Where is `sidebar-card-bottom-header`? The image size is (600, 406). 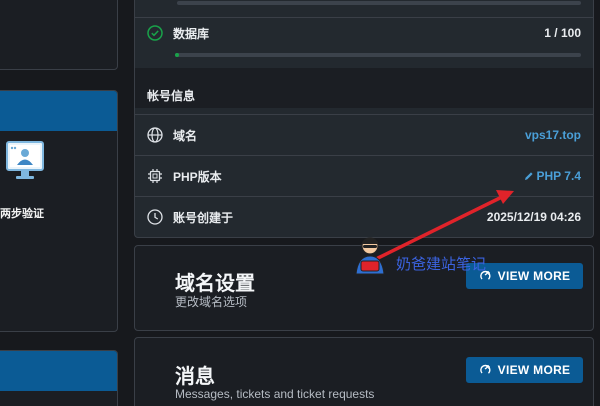
sidebar-card-bottom-header is located at coordinates (58, 371).